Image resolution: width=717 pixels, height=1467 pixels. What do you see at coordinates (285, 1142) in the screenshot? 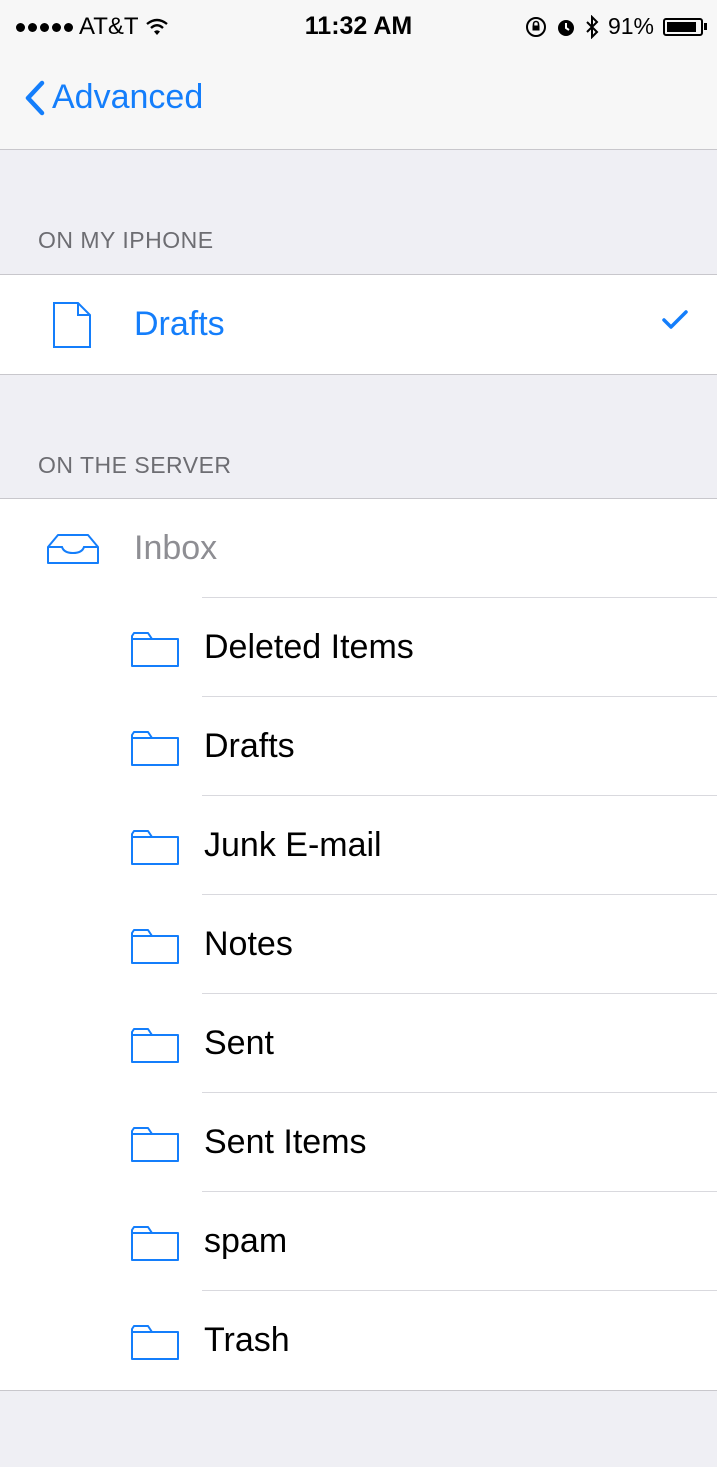
I see `mailbox-label: Sent Items` at bounding box center [285, 1142].